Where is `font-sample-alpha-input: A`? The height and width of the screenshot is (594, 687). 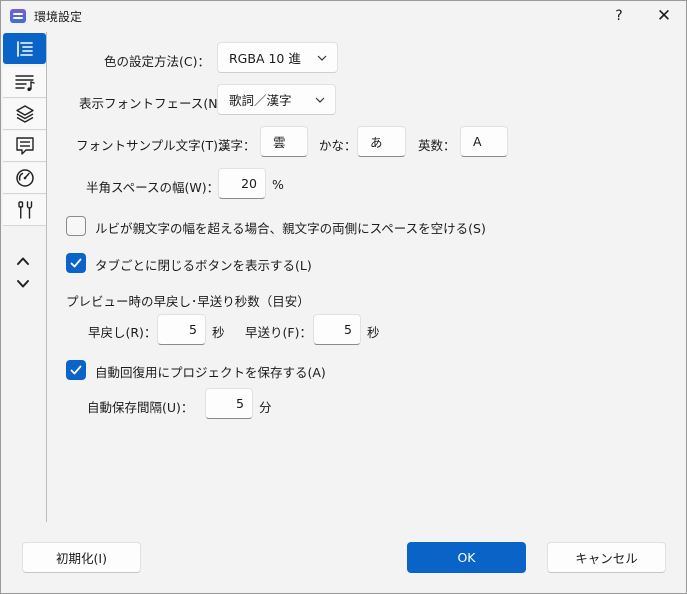
font-sample-alpha-input: A is located at coordinates (484, 141).